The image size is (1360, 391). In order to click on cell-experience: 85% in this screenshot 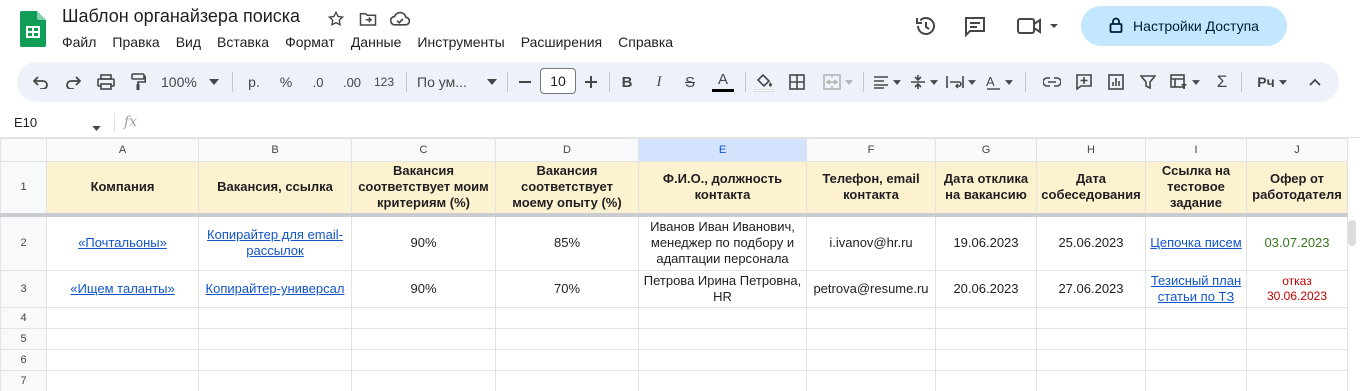, I will do `click(567, 242)`.